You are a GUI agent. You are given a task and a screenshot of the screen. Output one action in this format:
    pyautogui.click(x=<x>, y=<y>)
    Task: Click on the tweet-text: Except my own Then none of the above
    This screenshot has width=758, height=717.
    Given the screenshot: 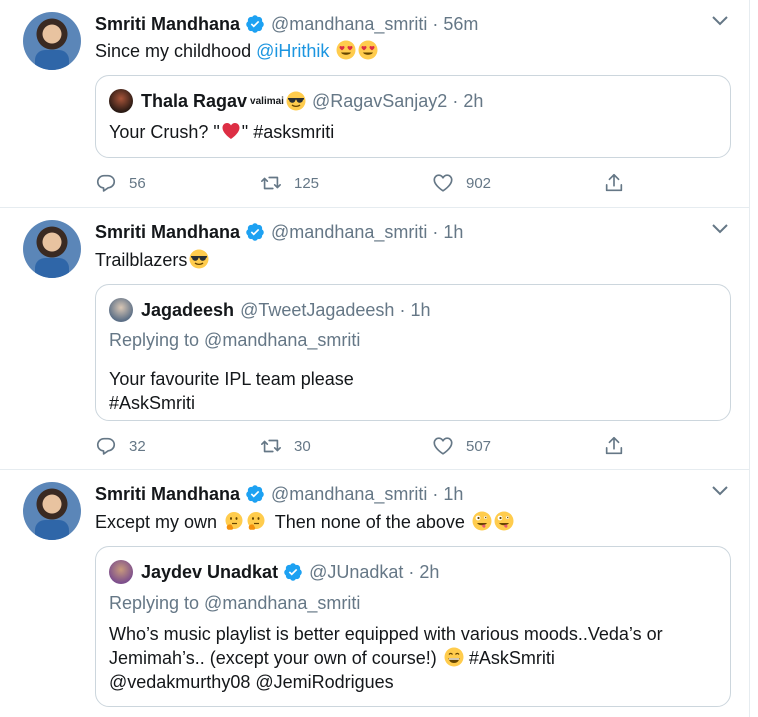 What is the action you would take?
    pyautogui.click(x=304, y=522)
    